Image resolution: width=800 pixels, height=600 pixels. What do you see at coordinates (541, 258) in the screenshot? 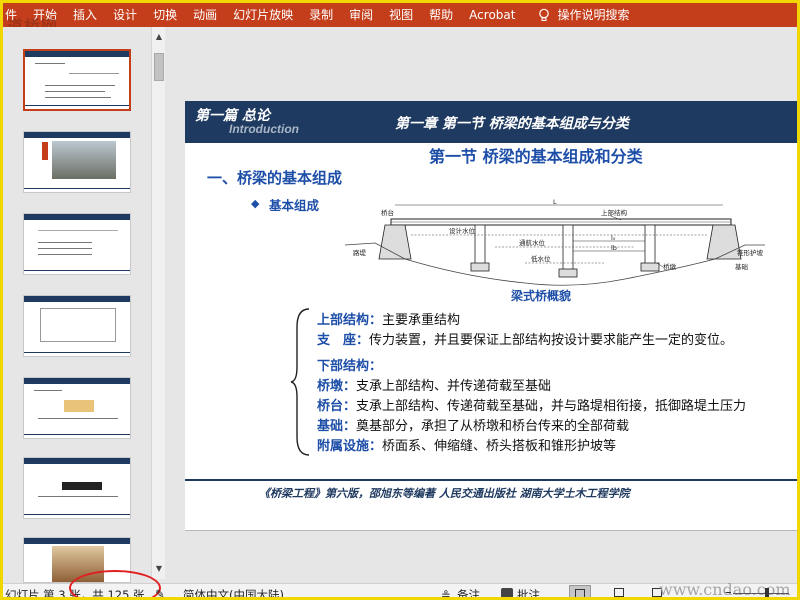
I see `label-low-water: 低水位` at bounding box center [541, 258].